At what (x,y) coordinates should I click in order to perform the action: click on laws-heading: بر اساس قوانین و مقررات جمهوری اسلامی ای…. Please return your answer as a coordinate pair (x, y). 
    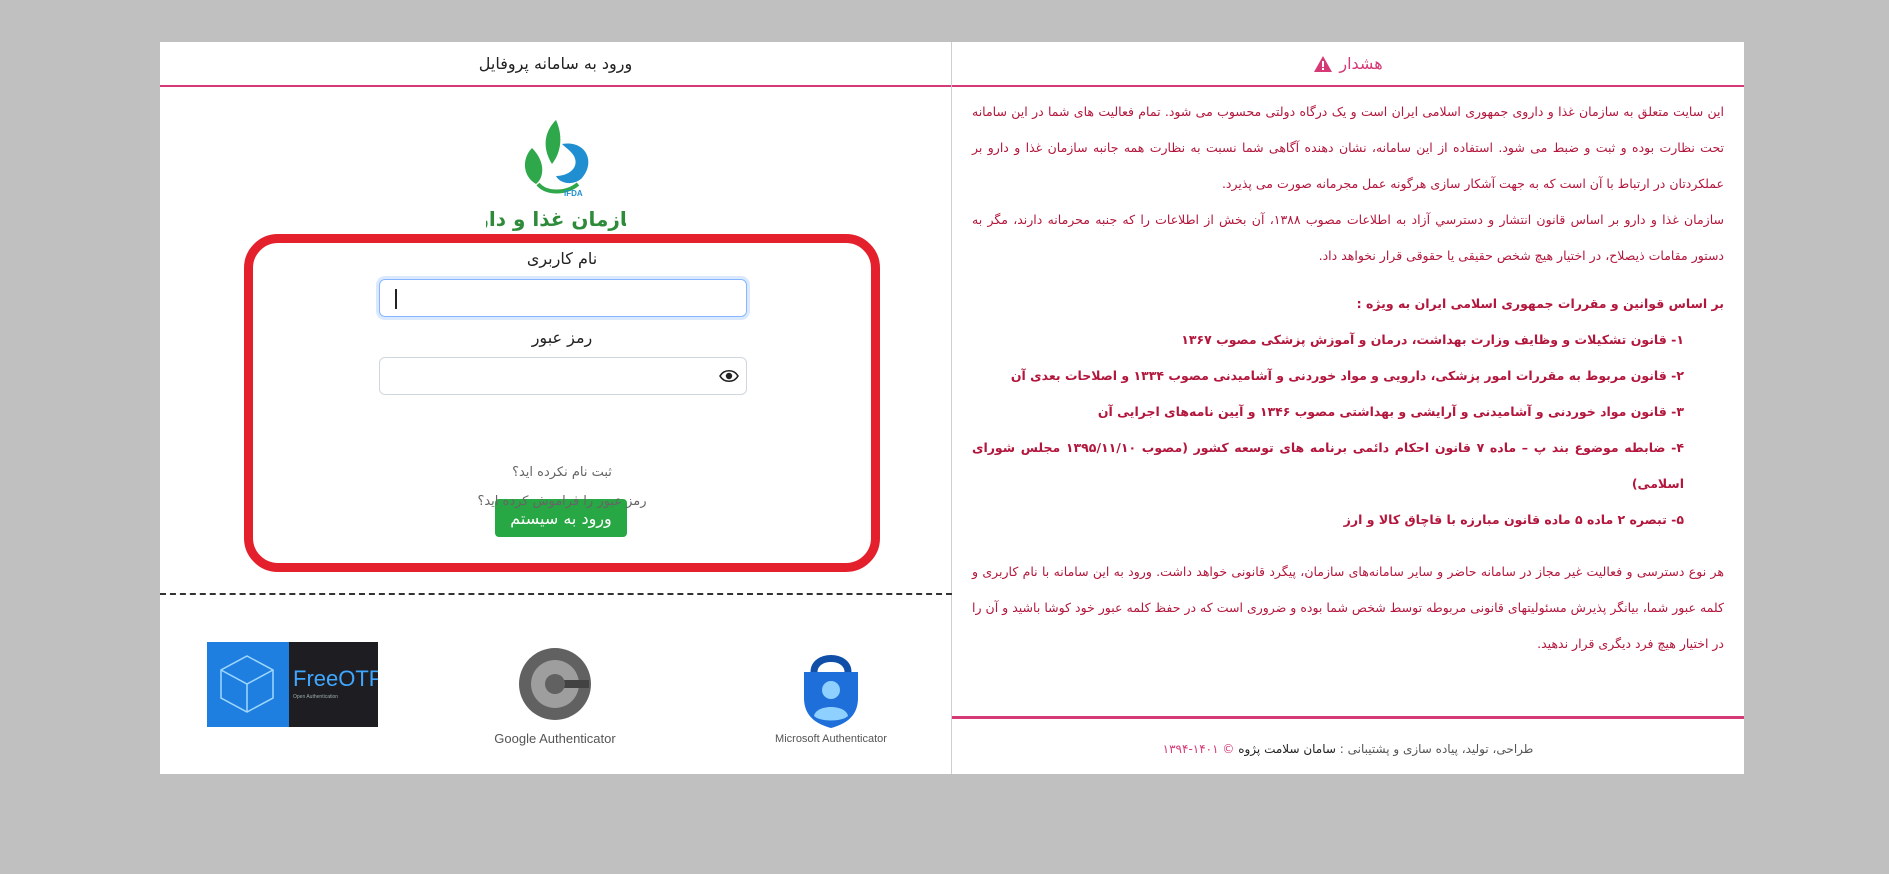
    Looking at the image, I should click on (1540, 303).